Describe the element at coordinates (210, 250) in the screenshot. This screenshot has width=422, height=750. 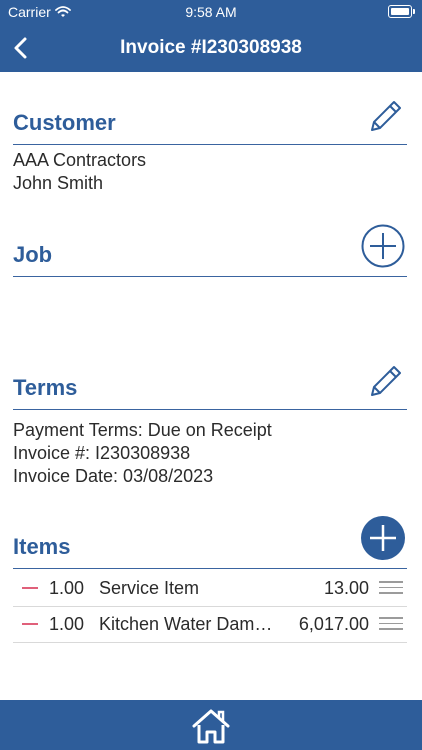
I see `job-section-header: Job` at that location.